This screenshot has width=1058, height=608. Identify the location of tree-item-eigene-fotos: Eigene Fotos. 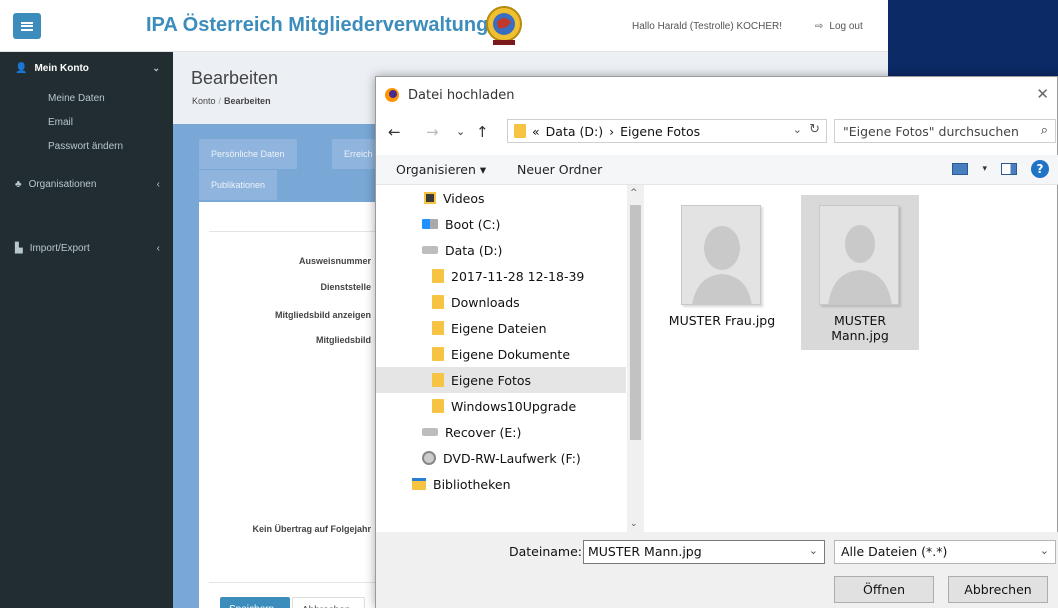
(501, 380).